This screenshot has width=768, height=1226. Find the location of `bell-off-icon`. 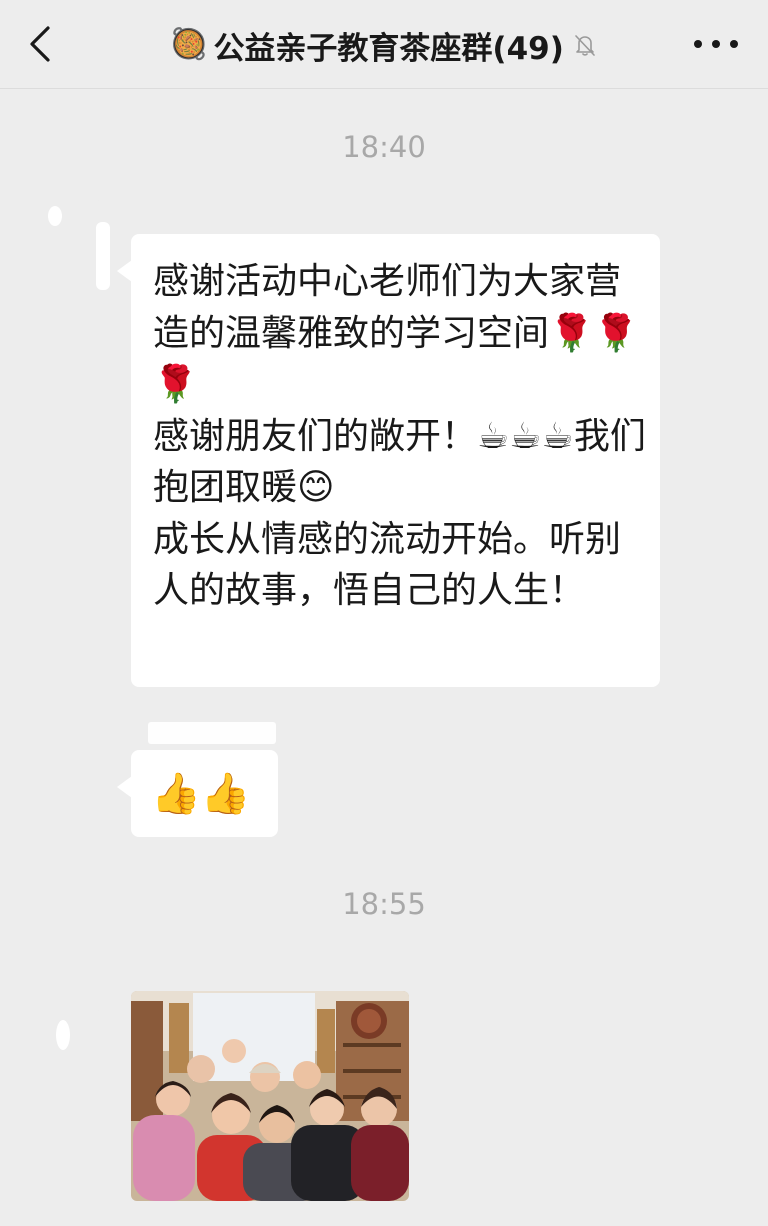

bell-off-icon is located at coordinates (585, 45).